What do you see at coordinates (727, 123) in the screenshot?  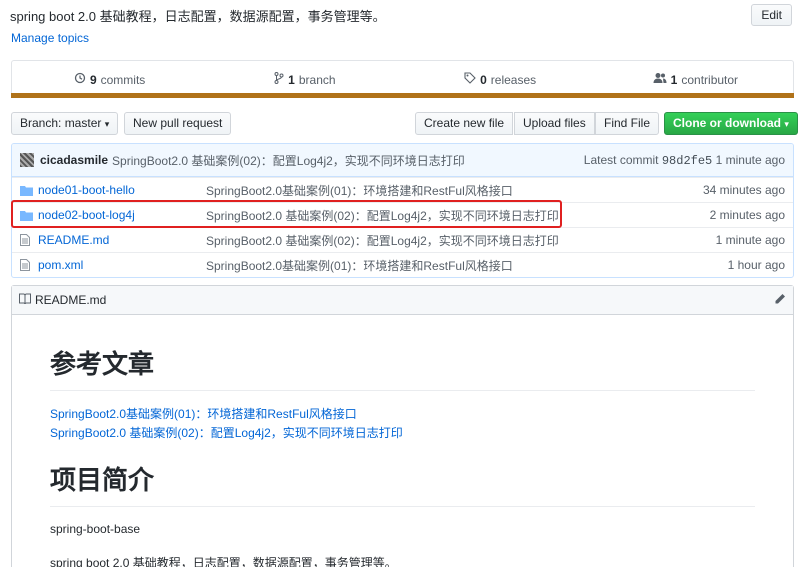 I see `clone-or-download-label: Clone or download` at bounding box center [727, 123].